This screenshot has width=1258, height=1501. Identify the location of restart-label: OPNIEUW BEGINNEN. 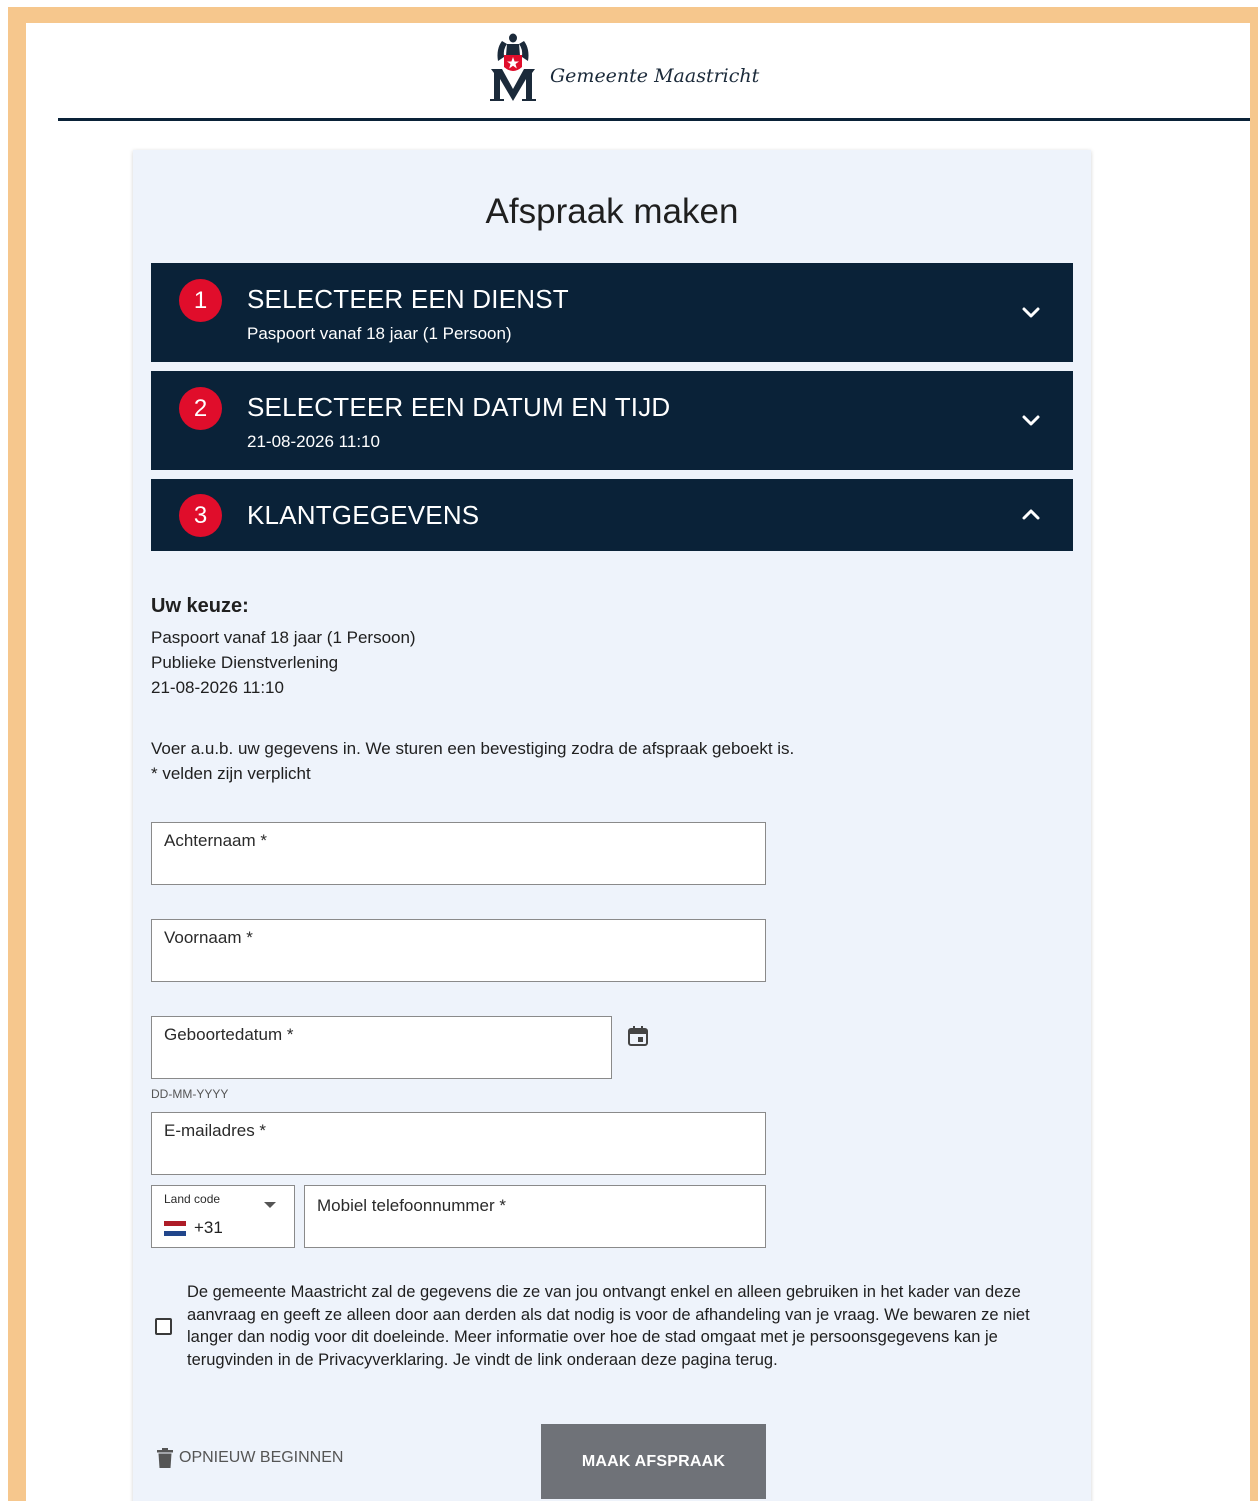
(261, 1457).